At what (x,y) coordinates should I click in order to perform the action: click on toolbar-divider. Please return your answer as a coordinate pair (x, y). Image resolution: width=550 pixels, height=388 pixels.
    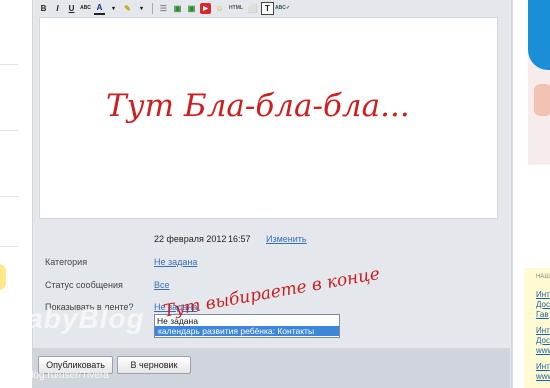
    Looking at the image, I should click on (152, 8).